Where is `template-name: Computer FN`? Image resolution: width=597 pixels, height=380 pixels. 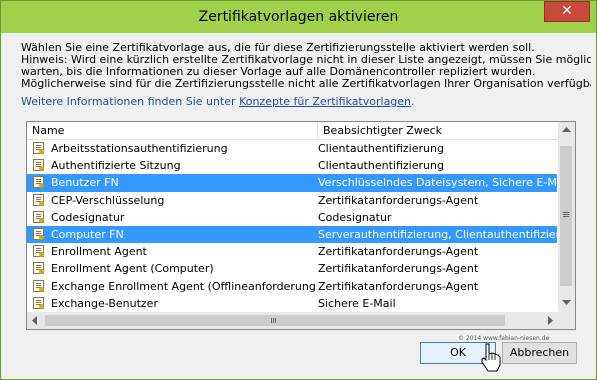 template-name: Computer FN is located at coordinates (87, 234).